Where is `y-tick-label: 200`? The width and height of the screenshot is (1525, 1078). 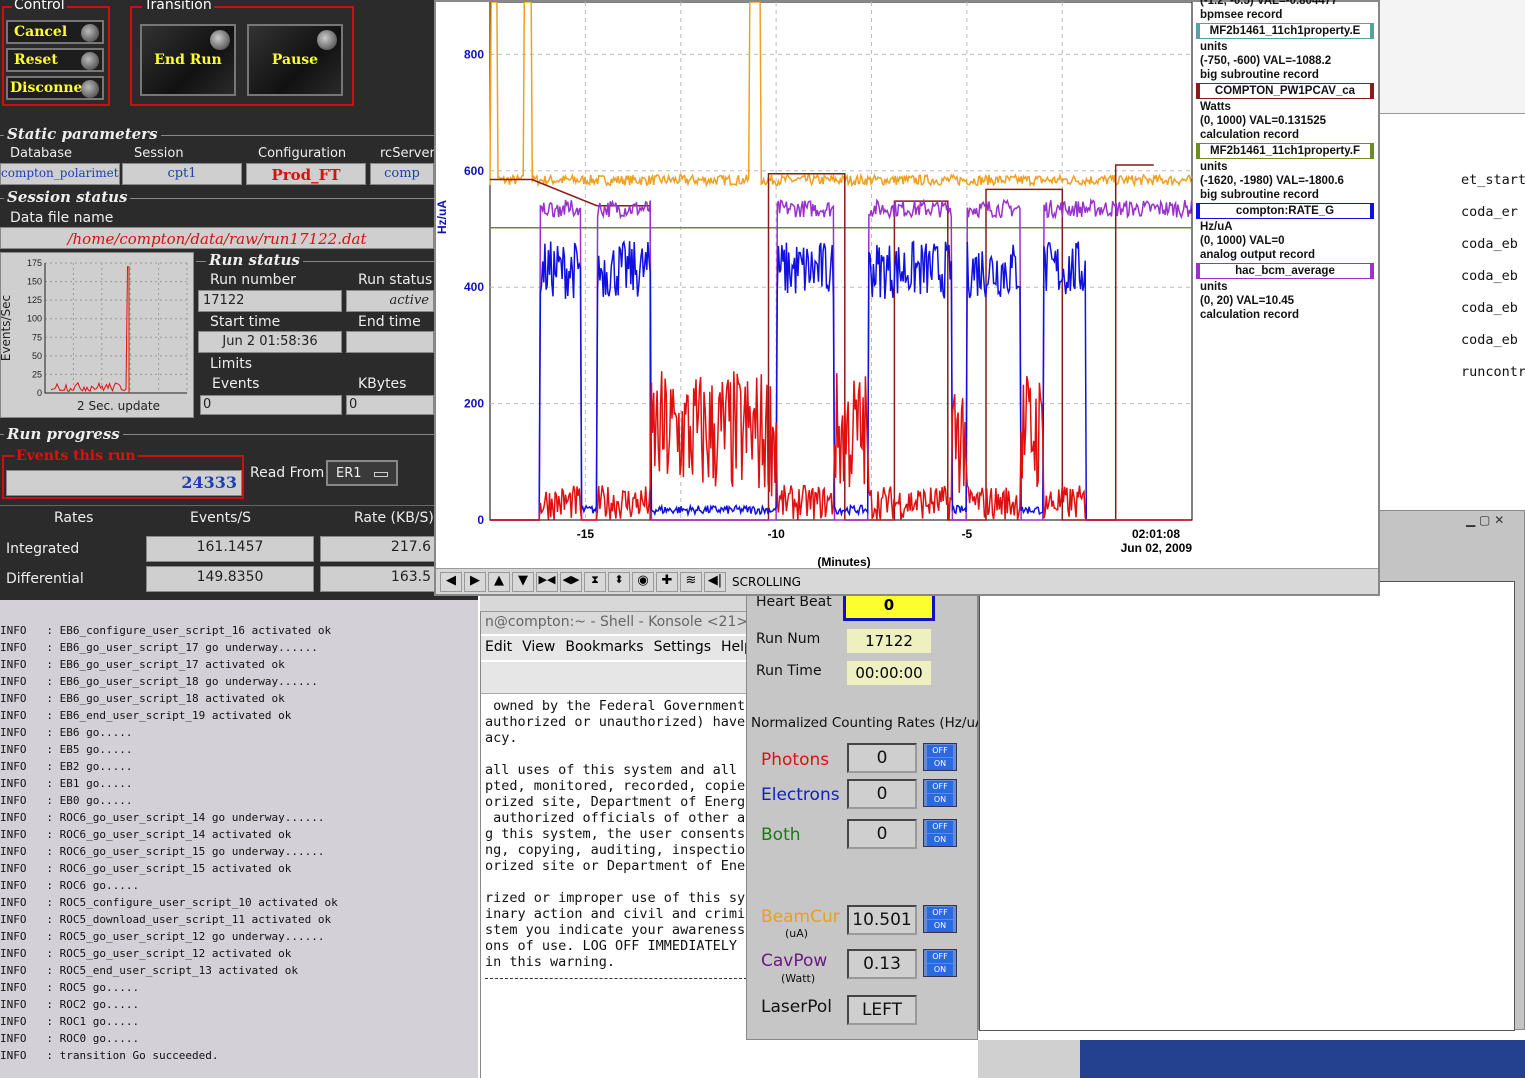 y-tick-label: 200 is located at coordinates (474, 404).